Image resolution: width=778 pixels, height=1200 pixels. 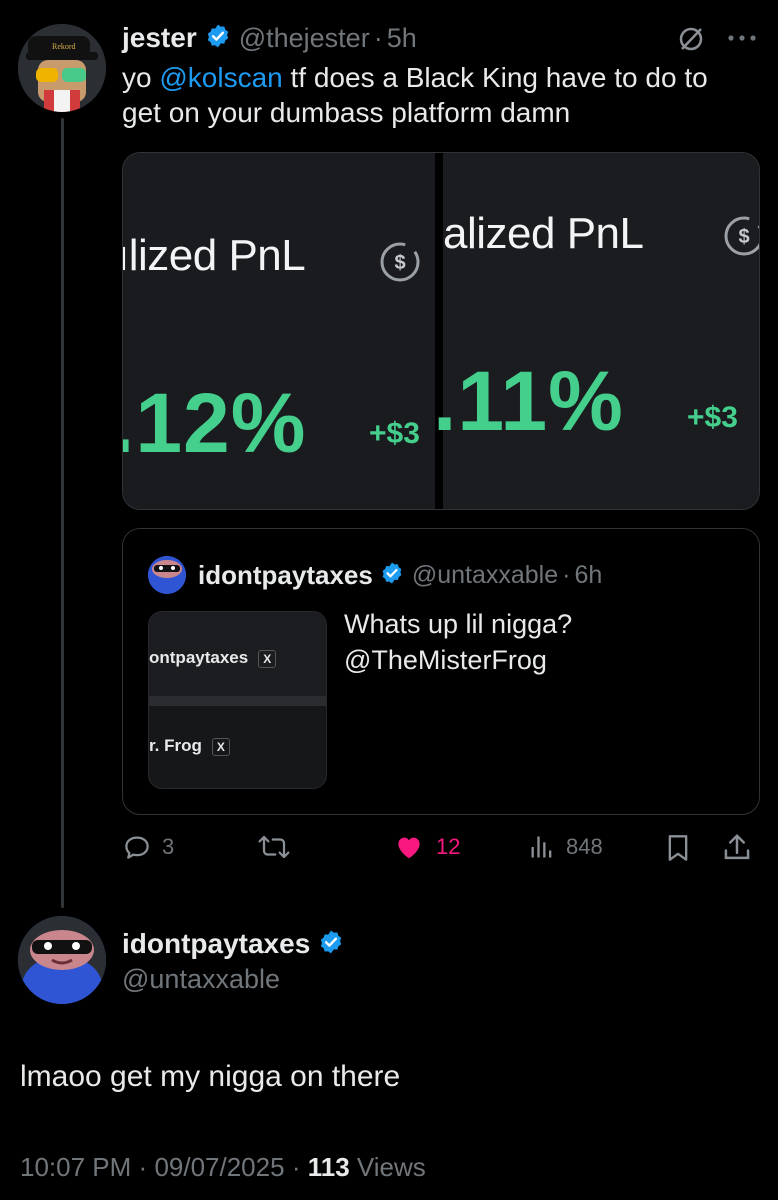 What do you see at coordinates (167, 575) in the screenshot?
I see `quote-author-avatar` at bounding box center [167, 575].